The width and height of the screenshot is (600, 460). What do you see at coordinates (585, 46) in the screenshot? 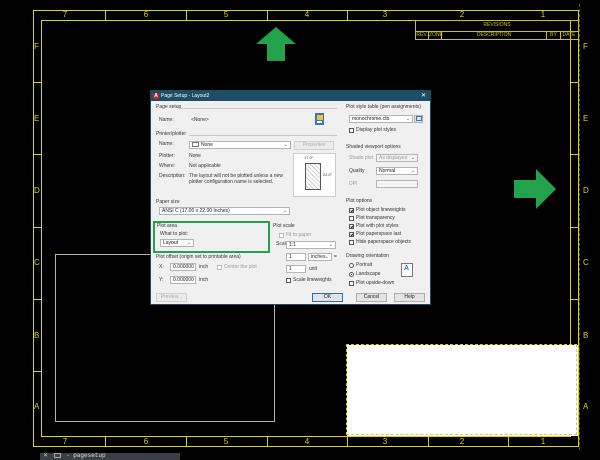
I see `zone-label-right: F` at bounding box center [585, 46].